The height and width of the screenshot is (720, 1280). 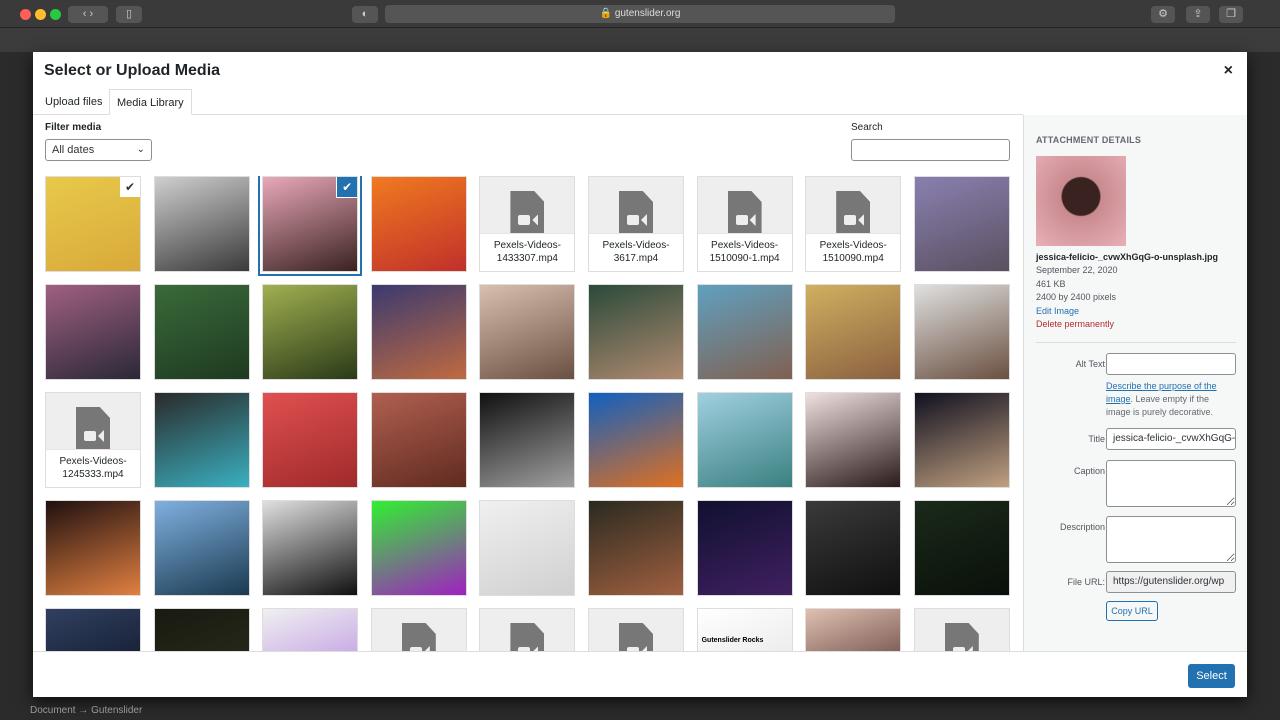 What do you see at coordinates (129, 14) in the screenshot?
I see `sidebar-icon: ▯` at bounding box center [129, 14].